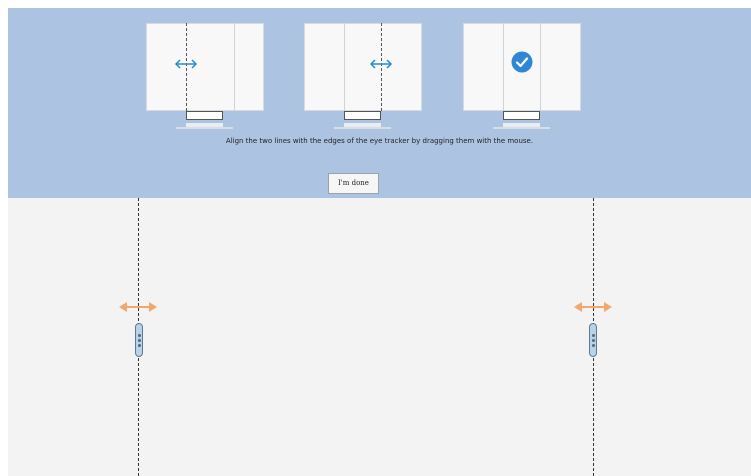 This screenshot has height=476, width=751. I want to click on left-line-drag-arrow-icon, so click(138, 307).